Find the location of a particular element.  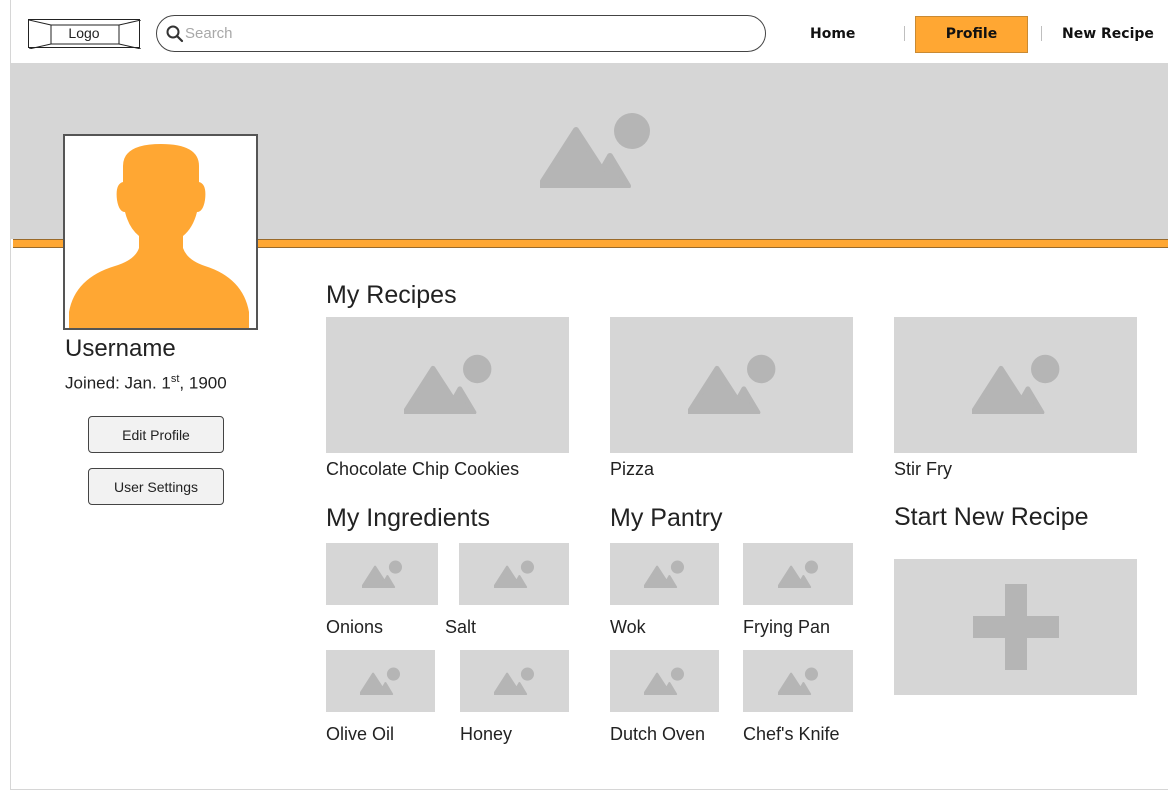

nav-home: Home is located at coordinates (832, 34).